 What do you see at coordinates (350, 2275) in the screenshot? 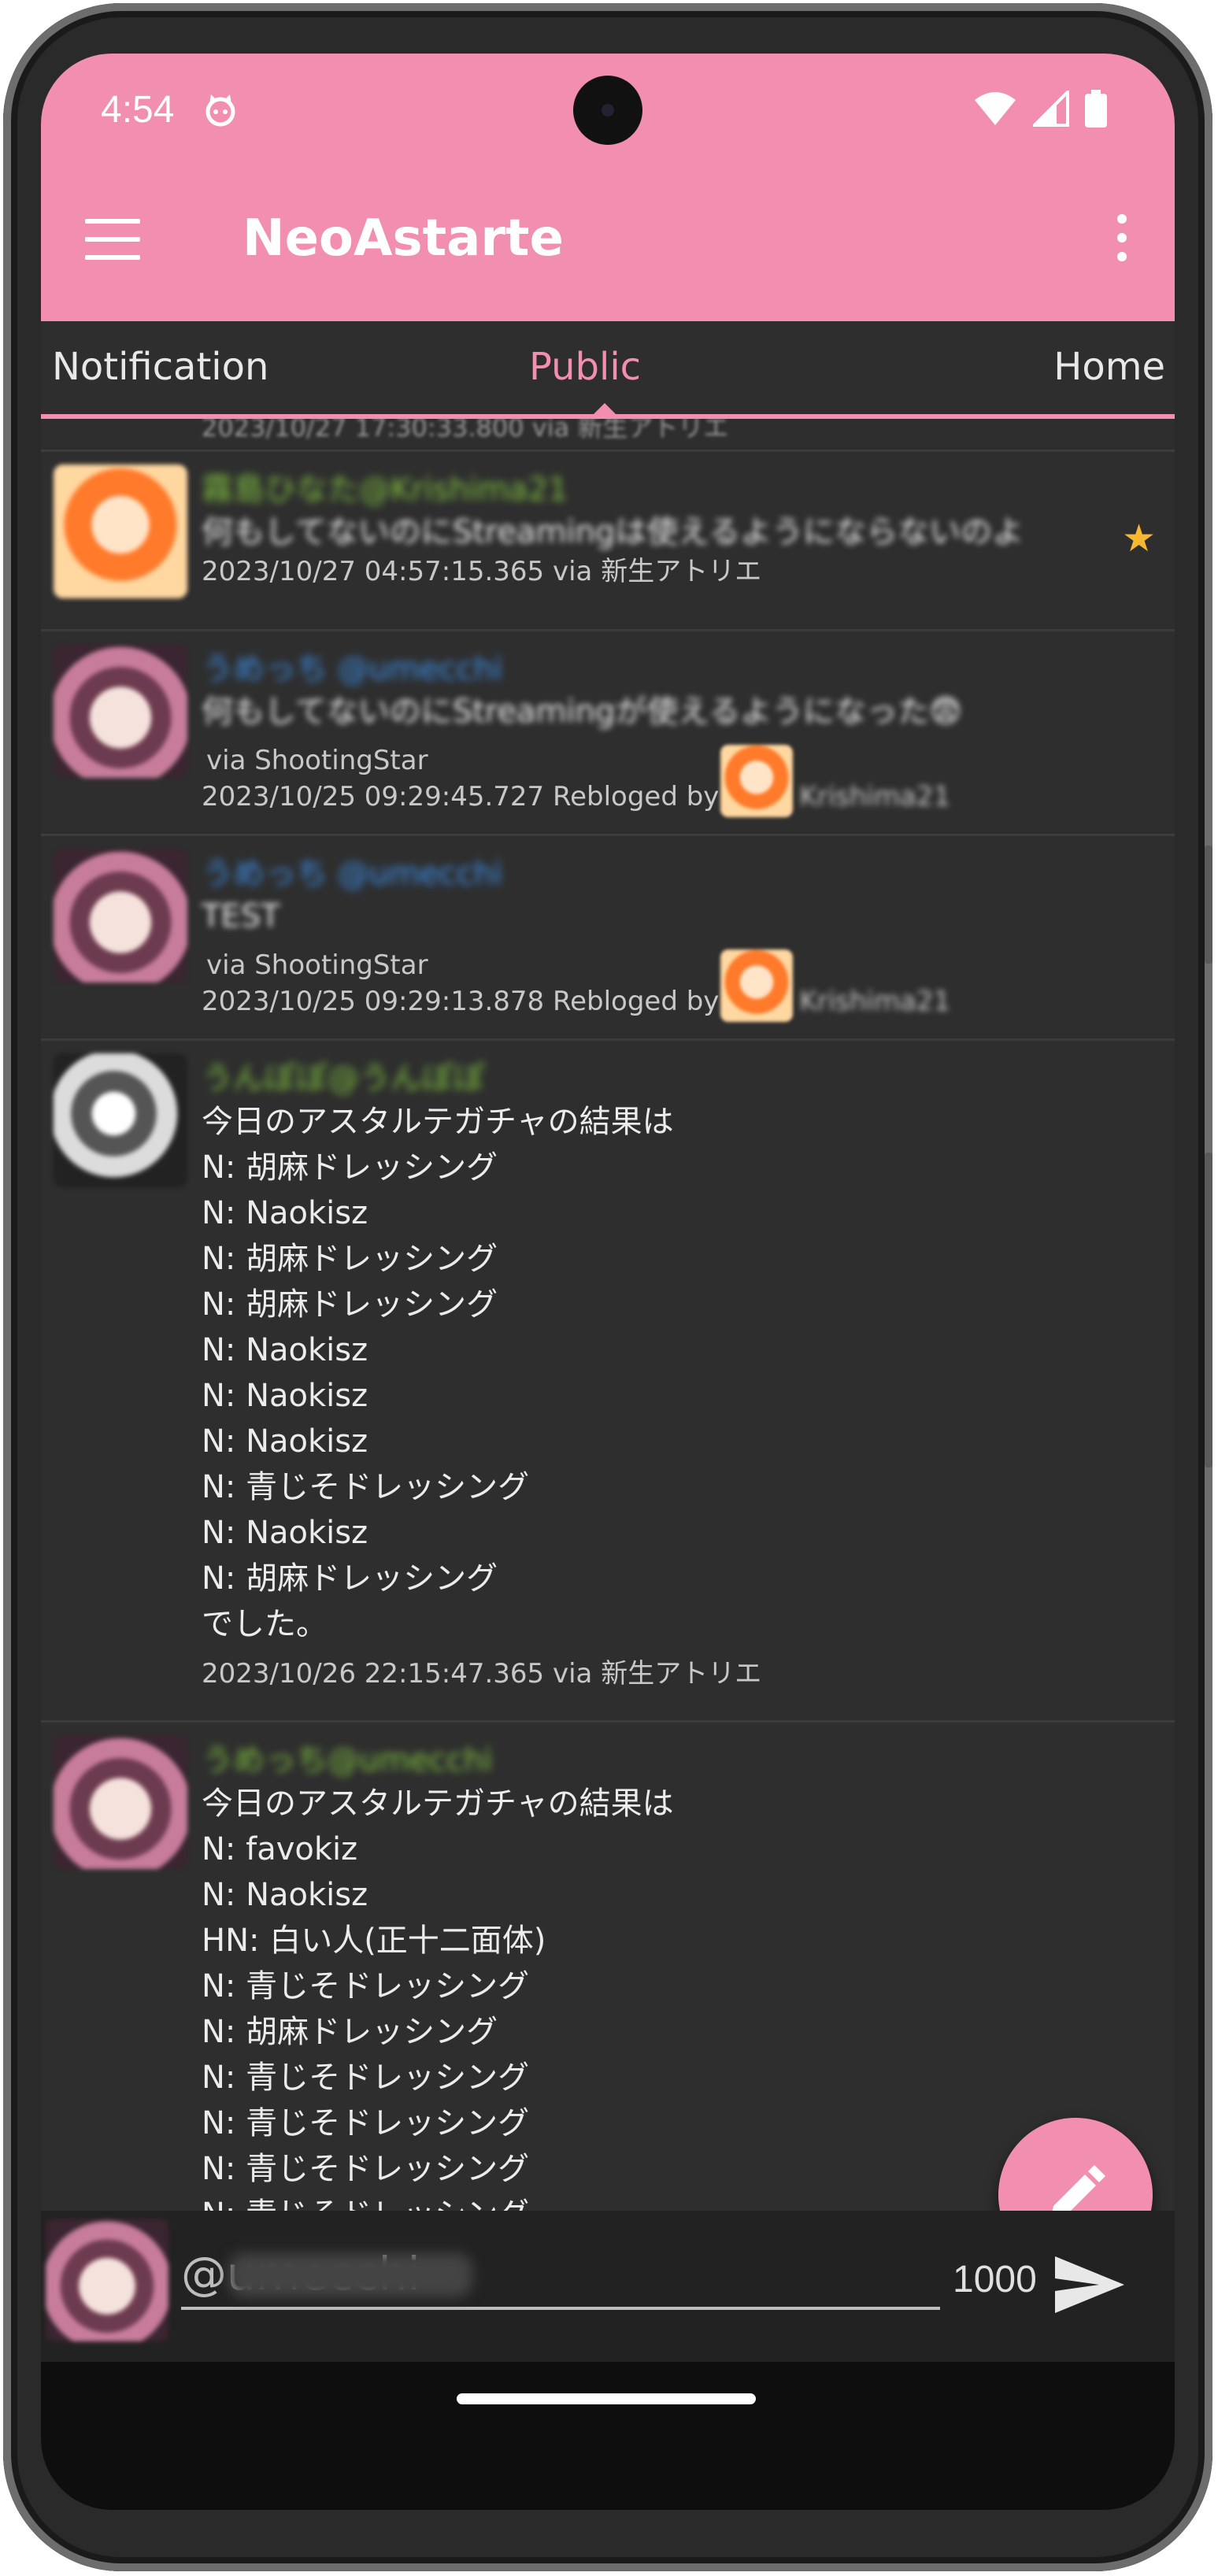
I see `compose-input-blur` at bounding box center [350, 2275].